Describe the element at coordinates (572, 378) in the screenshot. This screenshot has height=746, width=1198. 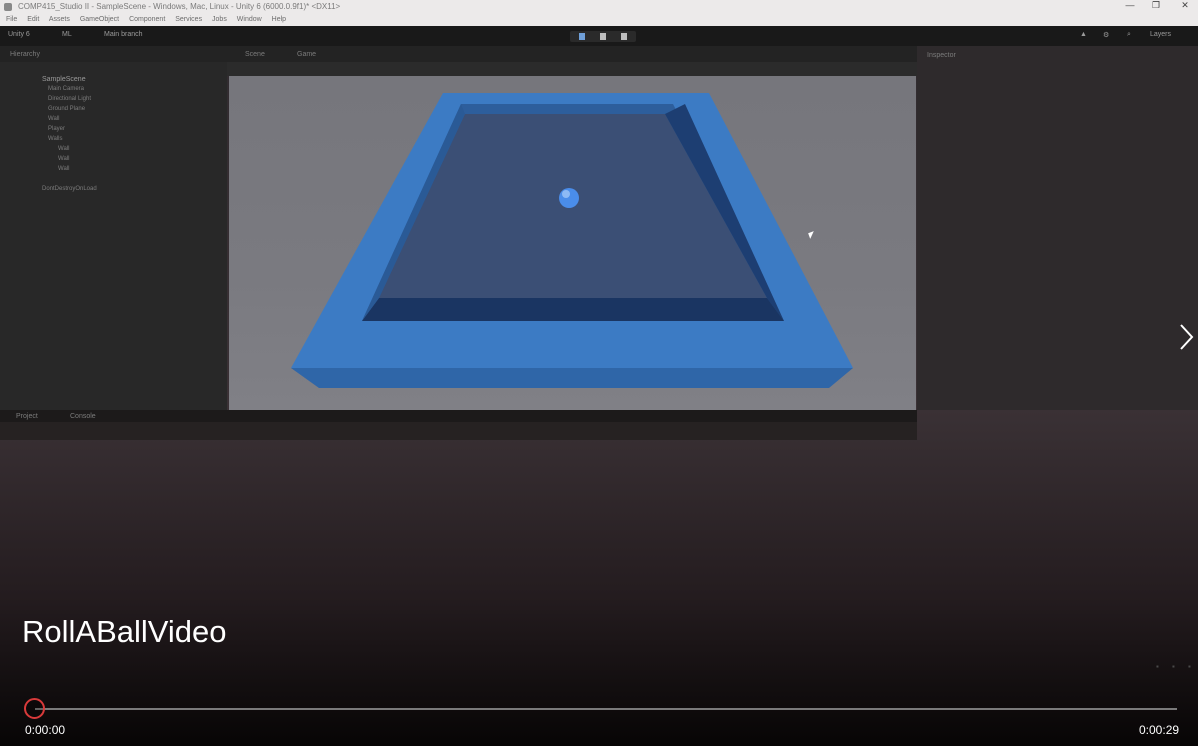
I see `arena-front-face` at that location.